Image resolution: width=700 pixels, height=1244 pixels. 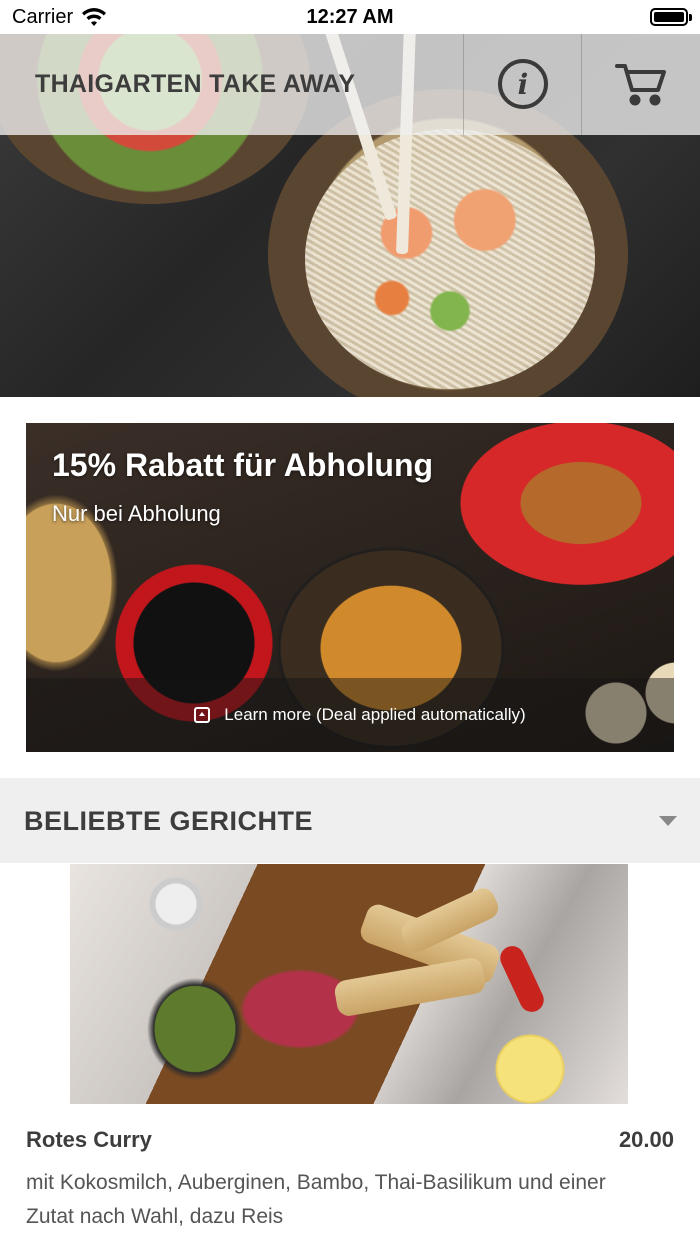 What do you see at coordinates (350, 820) in the screenshot?
I see `section-header-popular: BELIEBTE GERICHTE` at bounding box center [350, 820].